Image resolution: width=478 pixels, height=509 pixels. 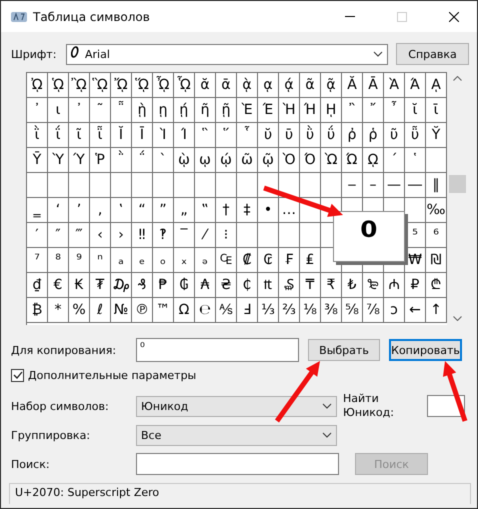 I want to click on character-cell: ῶ, so click(x=247, y=160).